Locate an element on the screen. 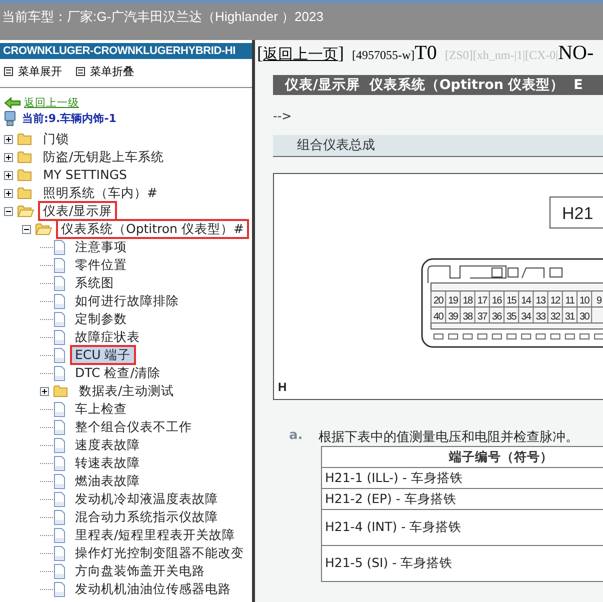 The width and height of the screenshot is (603, 602). tree-item: 整个组合仪表不工作 is located at coordinates (133, 427).